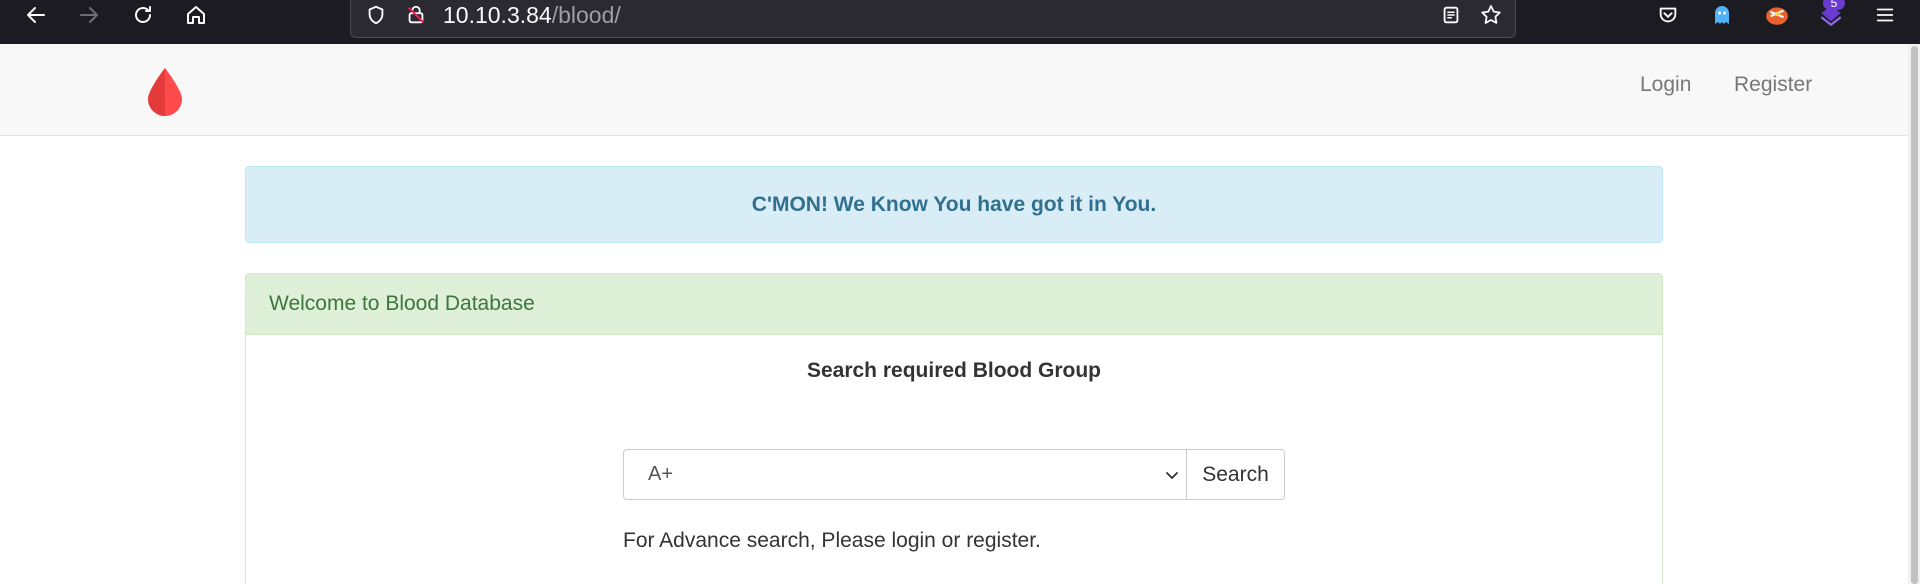 This screenshot has width=1920, height=584. Describe the element at coordinates (1773, 85) in the screenshot. I see `register-link: Register` at that location.